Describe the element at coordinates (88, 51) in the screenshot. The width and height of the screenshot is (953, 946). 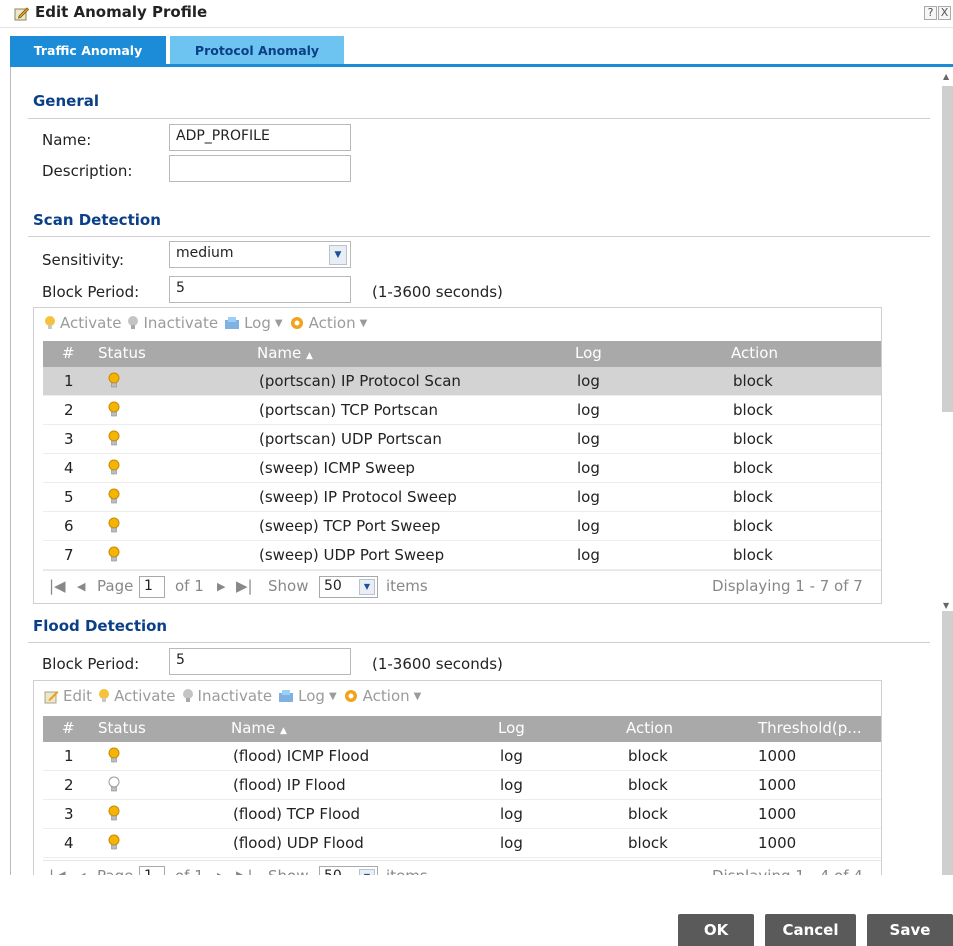
I see `tab-traffic-anomaly: Traffic Anomaly` at that location.